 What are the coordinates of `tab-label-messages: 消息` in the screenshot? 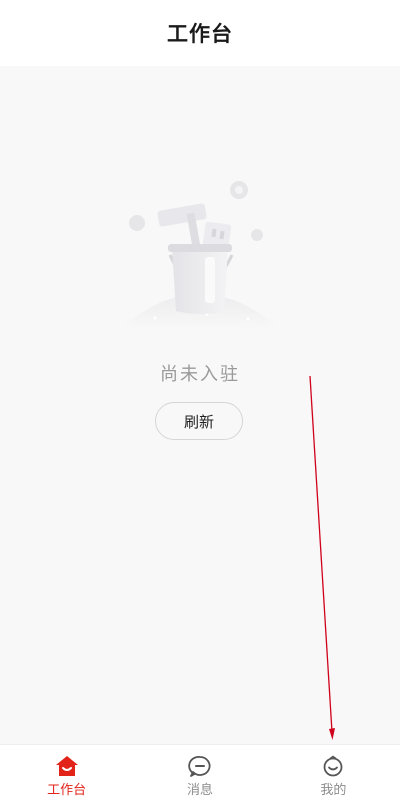 It's located at (199, 790).